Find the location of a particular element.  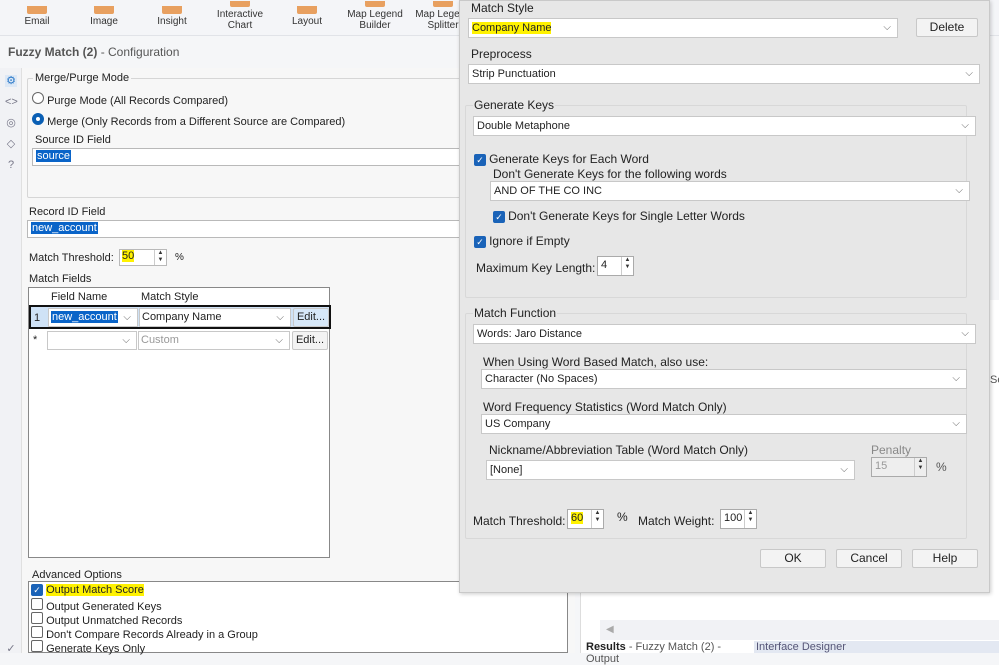

delete-button: Delete is located at coordinates (947, 27).